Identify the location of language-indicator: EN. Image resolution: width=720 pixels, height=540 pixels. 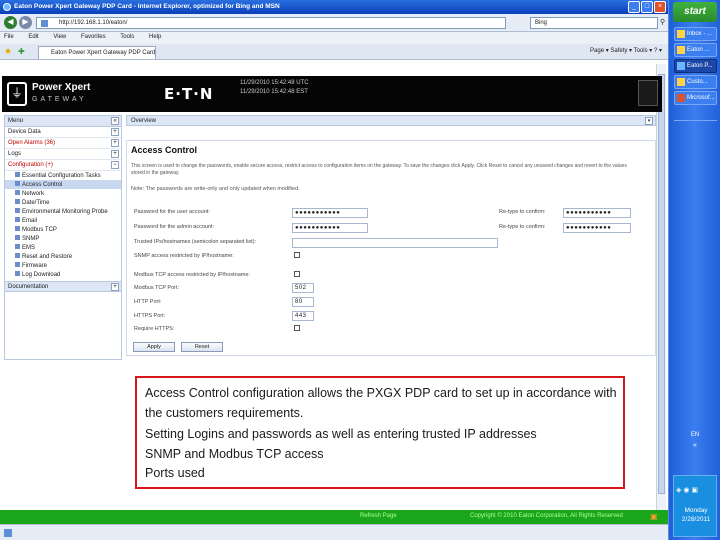
(694, 435).